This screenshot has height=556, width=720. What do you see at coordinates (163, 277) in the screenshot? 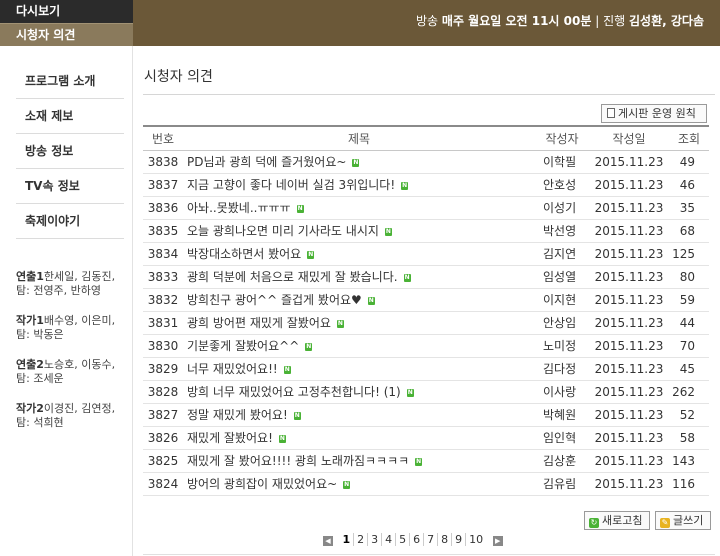
I see `post-number: 3833` at bounding box center [163, 277].